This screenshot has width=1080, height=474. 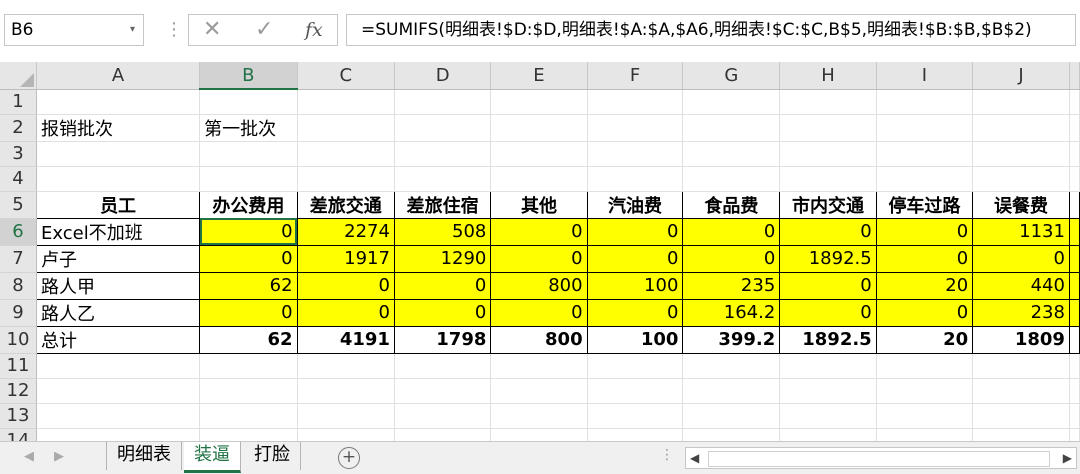 I want to click on cell-e11, so click(x=539, y=366).